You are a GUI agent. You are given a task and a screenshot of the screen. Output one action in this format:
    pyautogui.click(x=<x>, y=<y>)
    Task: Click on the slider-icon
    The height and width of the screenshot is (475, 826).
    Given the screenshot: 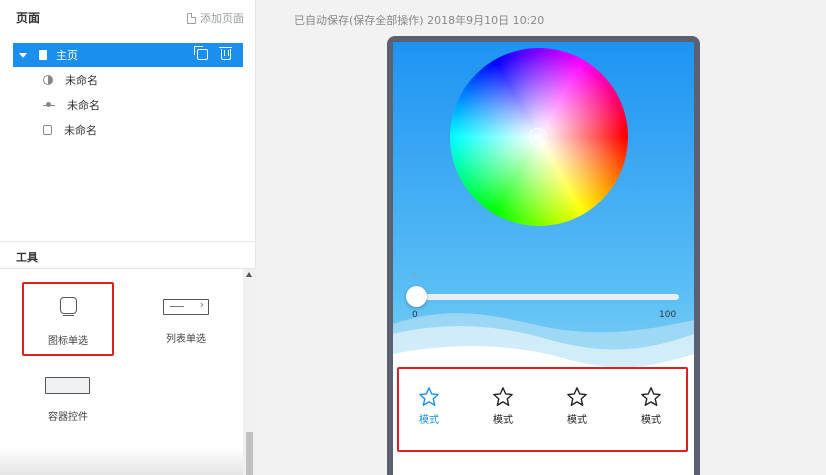 What is the action you would take?
    pyautogui.click(x=49, y=105)
    